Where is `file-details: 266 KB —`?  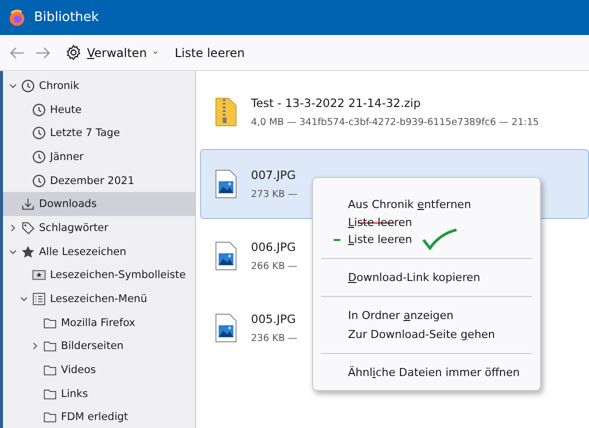 file-details: 266 KB — is located at coordinates (274, 266).